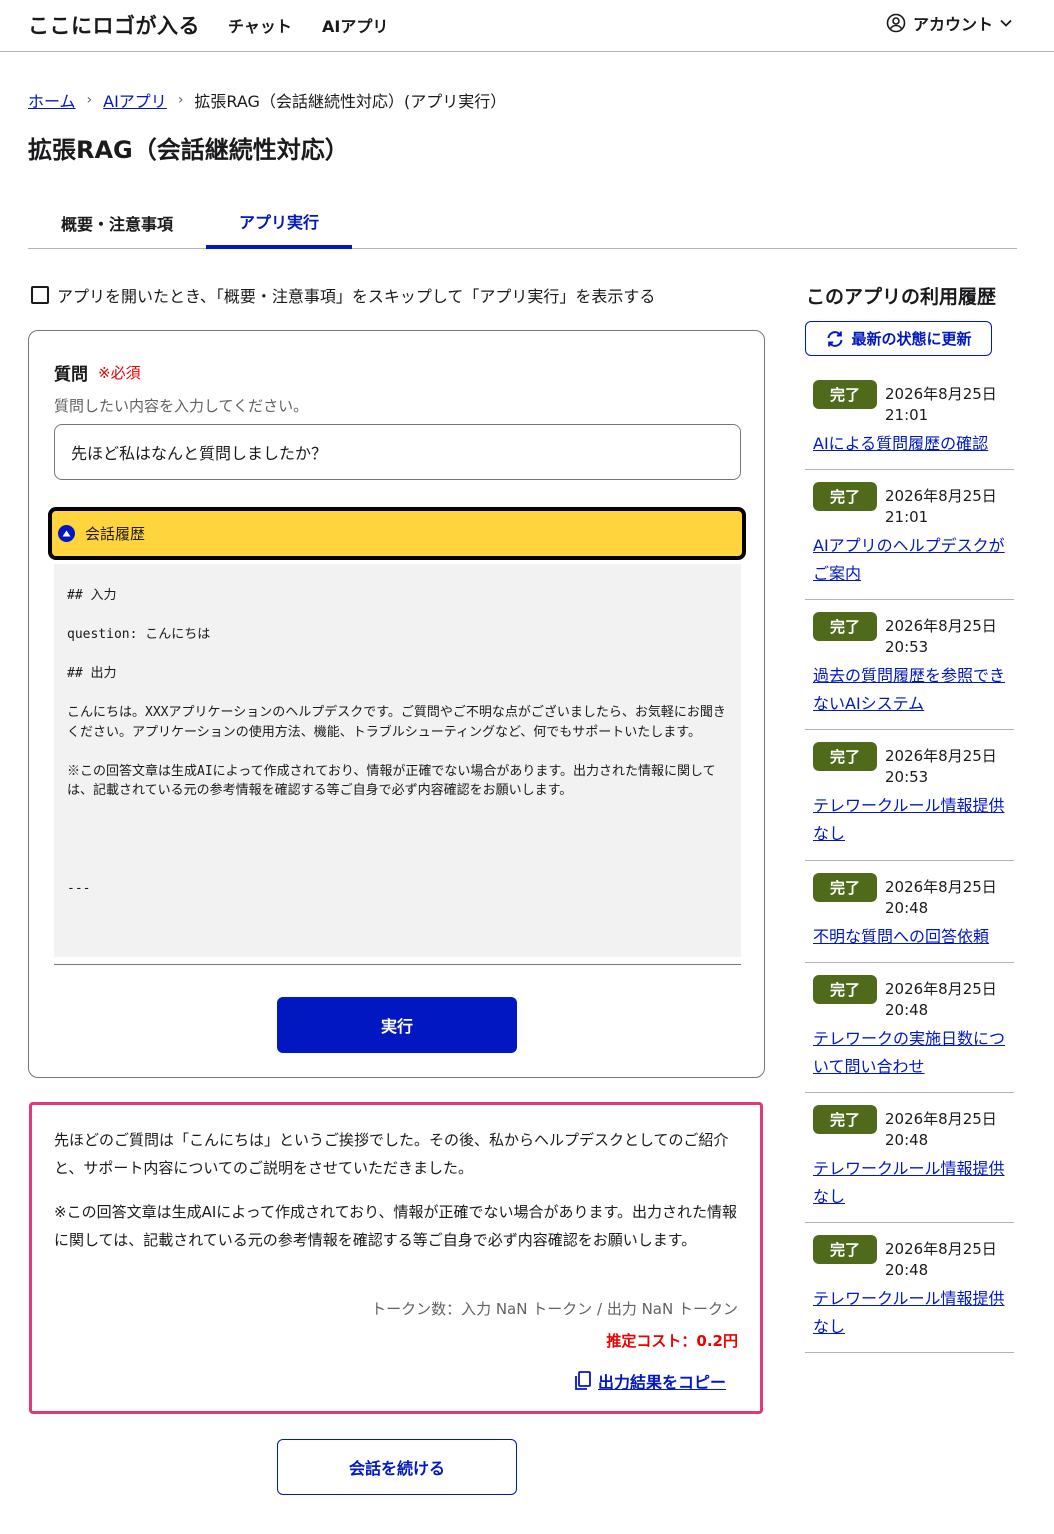 This screenshot has width=1054, height=1534. What do you see at coordinates (260, 25) in the screenshot?
I see `nav-chat: チャット` at bounding box center [260, 25].